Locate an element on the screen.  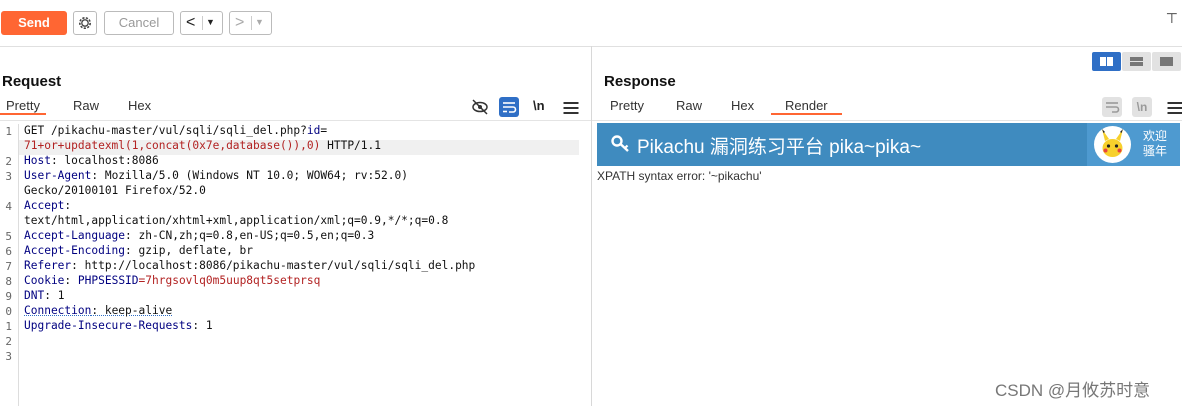
avatar is located at coordinates (1112, 144).